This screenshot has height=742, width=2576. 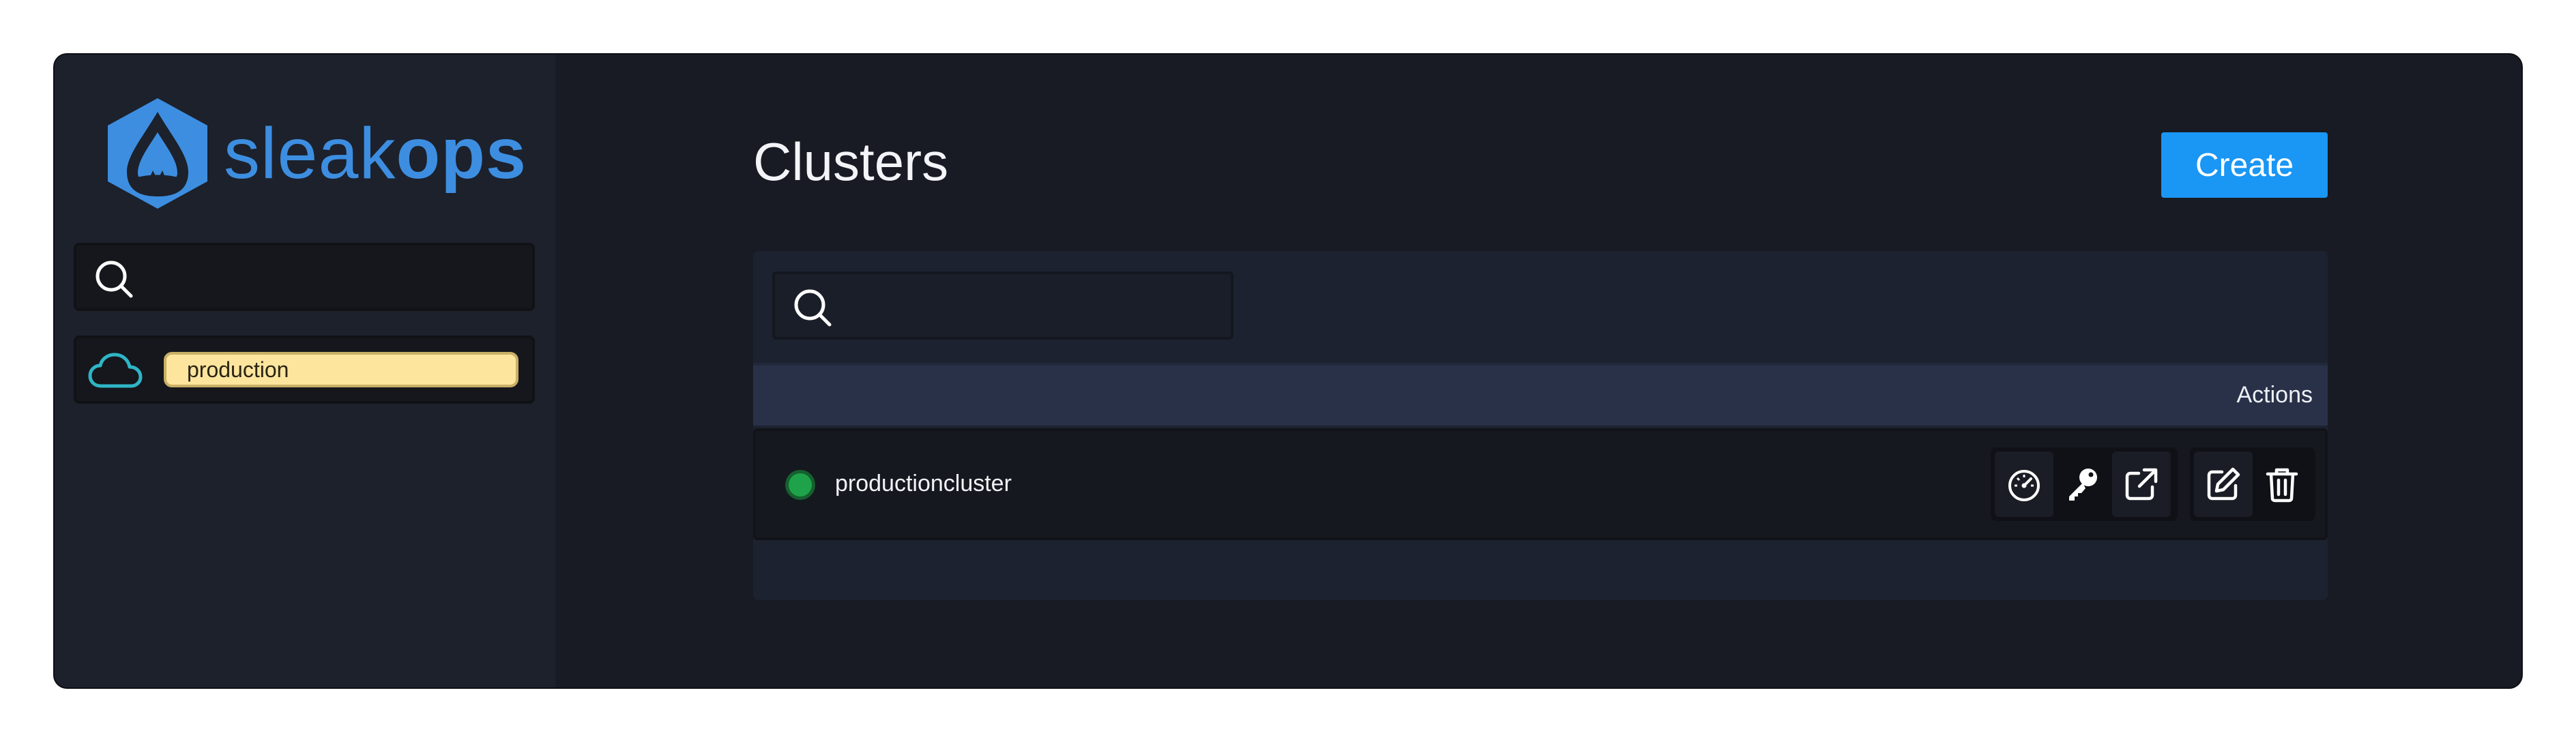 I want to click on column-header-actions: Actions, so click(x=2274, y=395).